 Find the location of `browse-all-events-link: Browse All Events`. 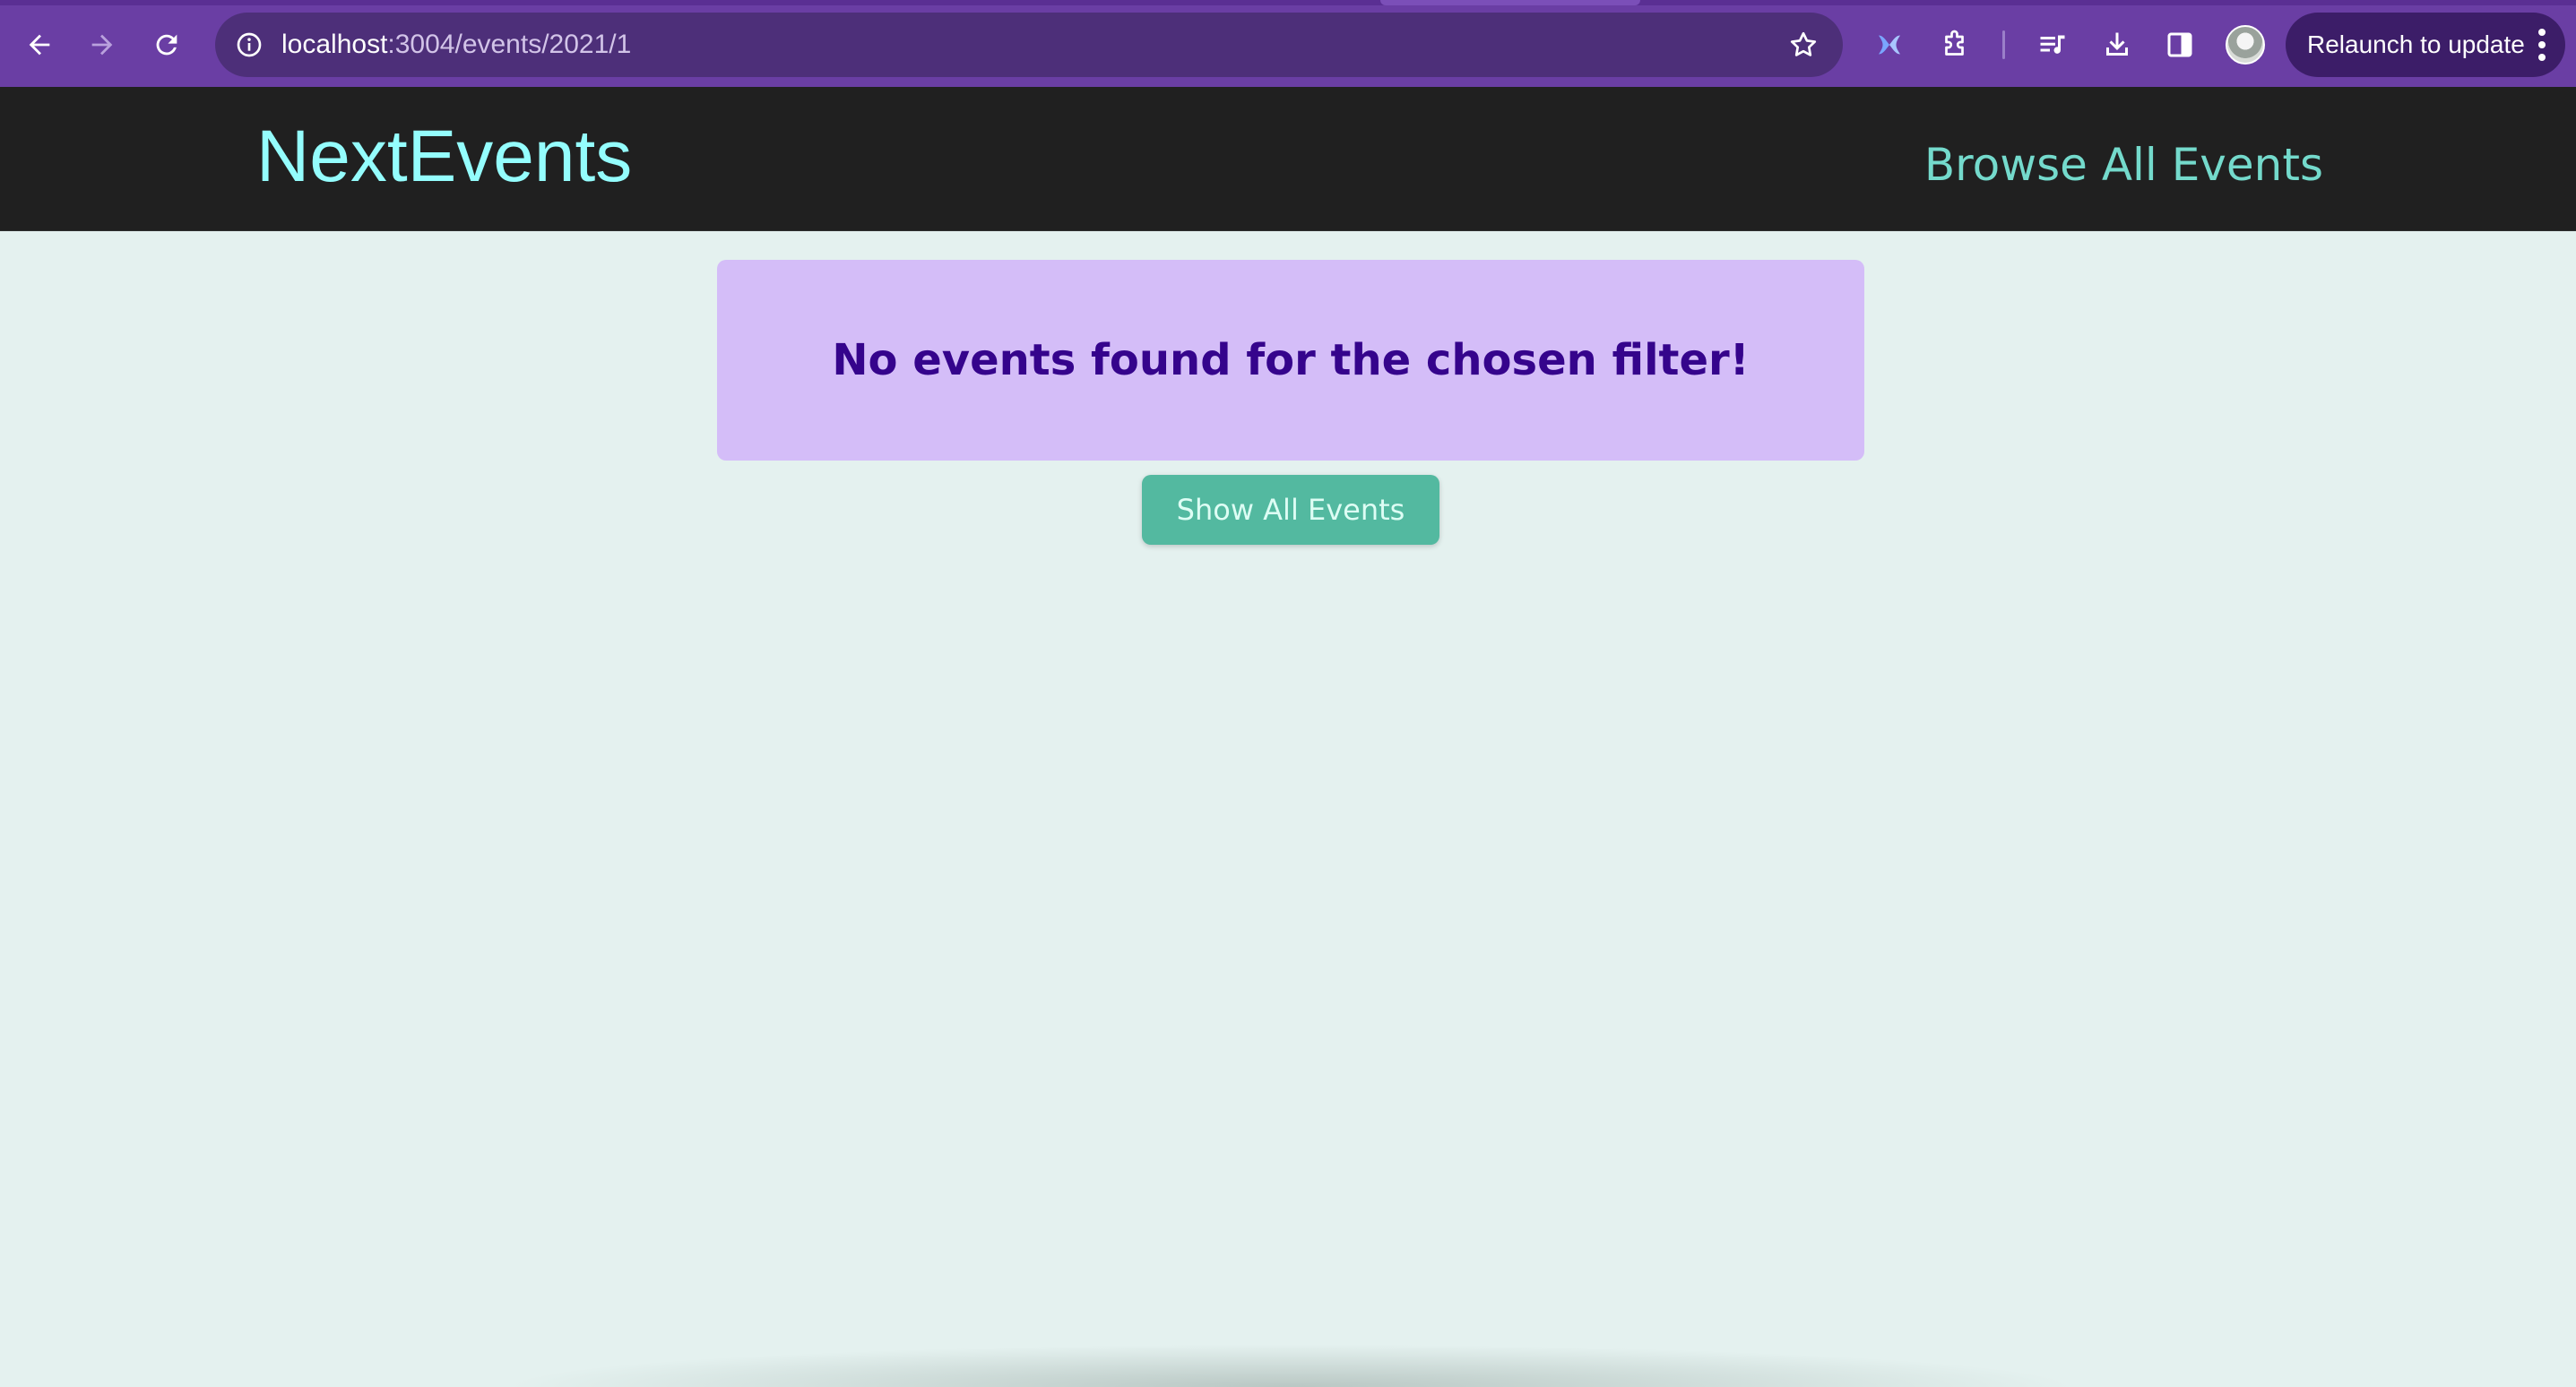

browse-all-events-link: Browse All Events is located at coordinates (2123, 165).